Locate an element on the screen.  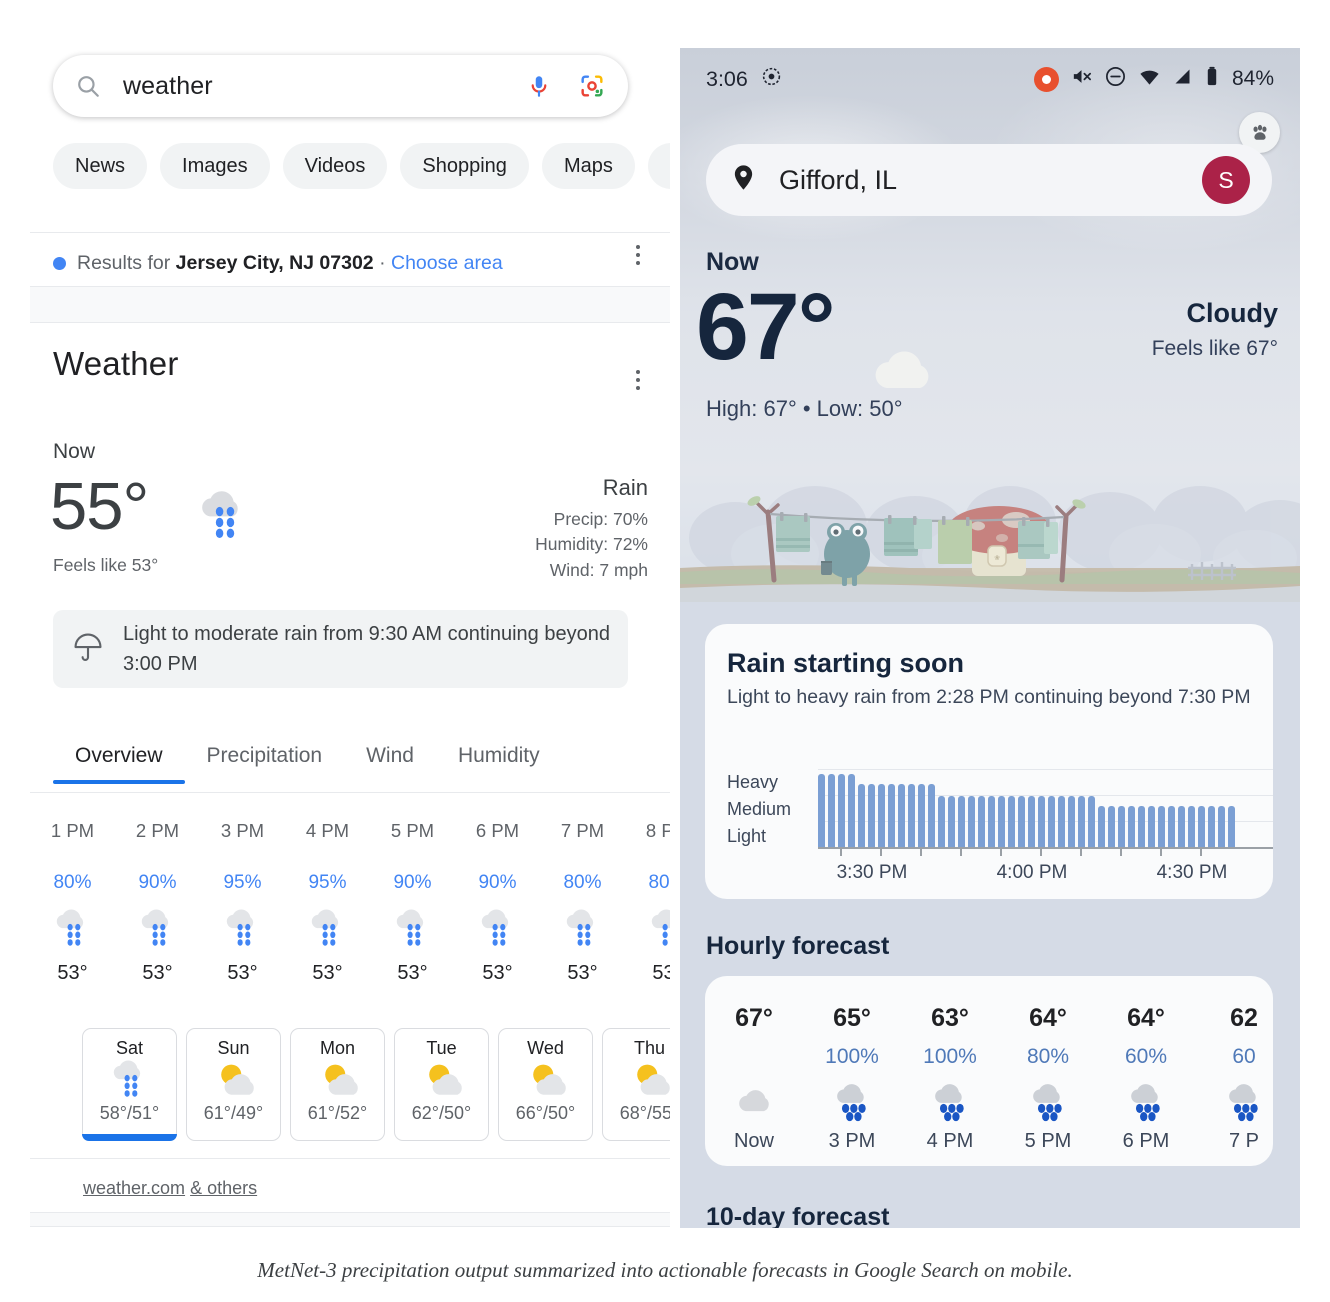
daily-temps: 68°/55° is located at coordinates (644, 1113).